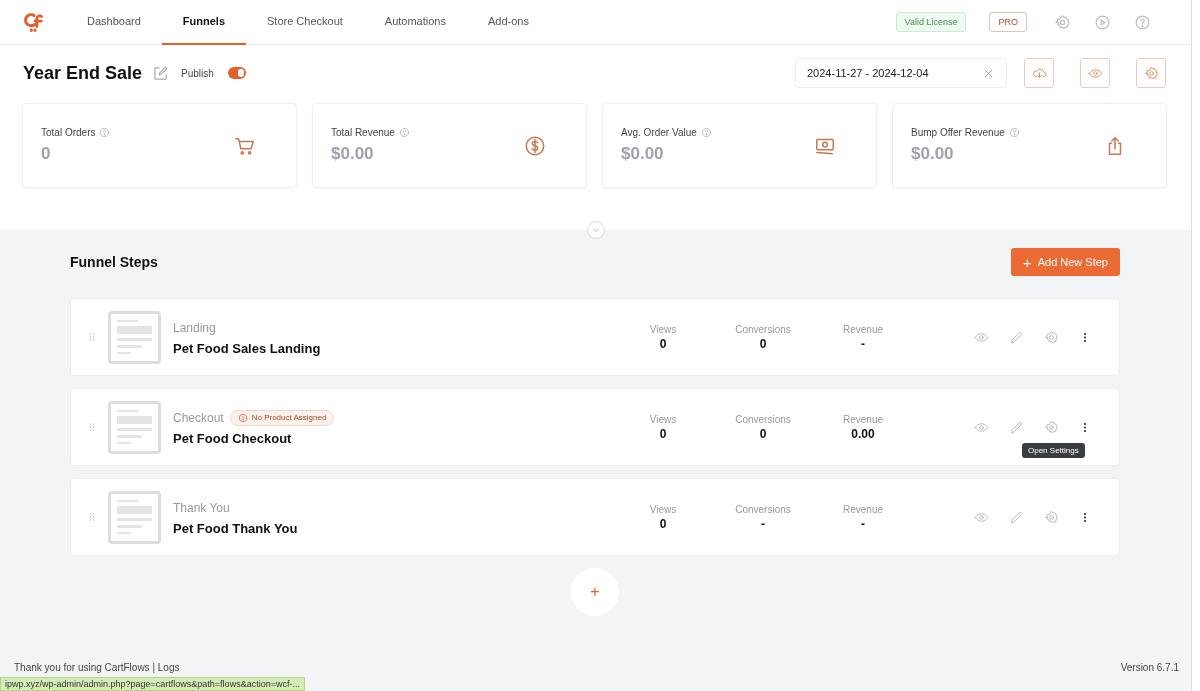  Describe the element at coordinates (197, 73) in the screenshot. I see `publish-label: Publish` at that location.